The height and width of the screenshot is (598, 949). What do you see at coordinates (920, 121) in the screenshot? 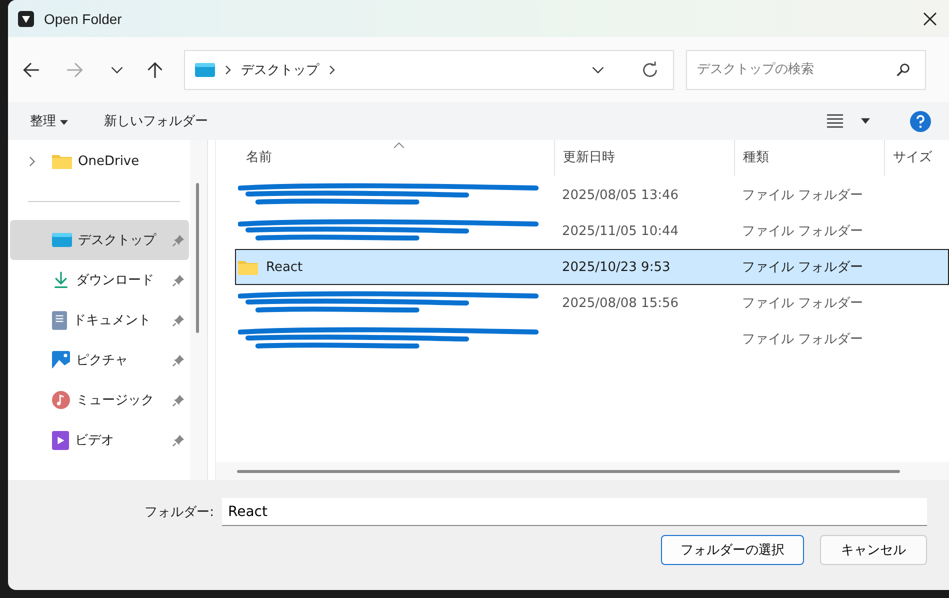
I see `help-icon` at bounding box center [920, 121].